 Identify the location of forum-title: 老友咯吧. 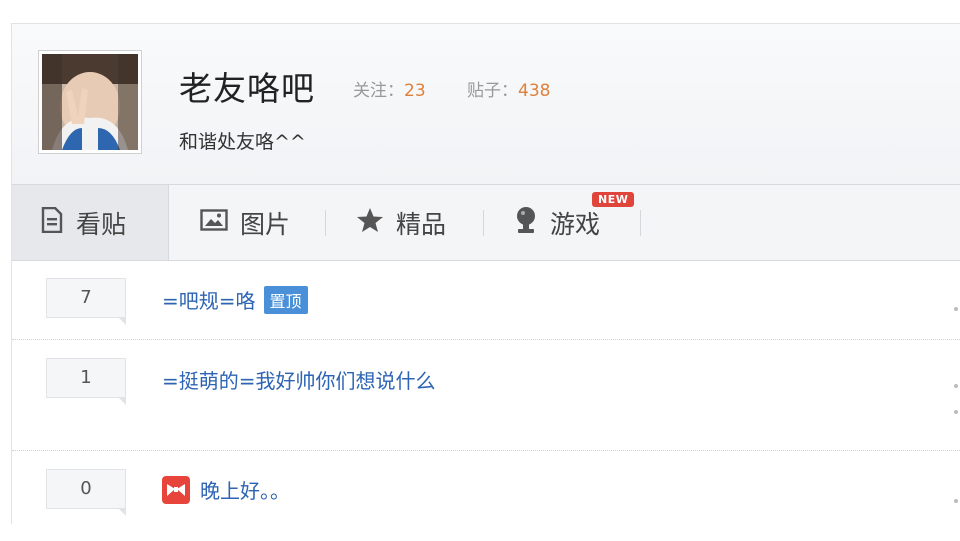
(247, 86).